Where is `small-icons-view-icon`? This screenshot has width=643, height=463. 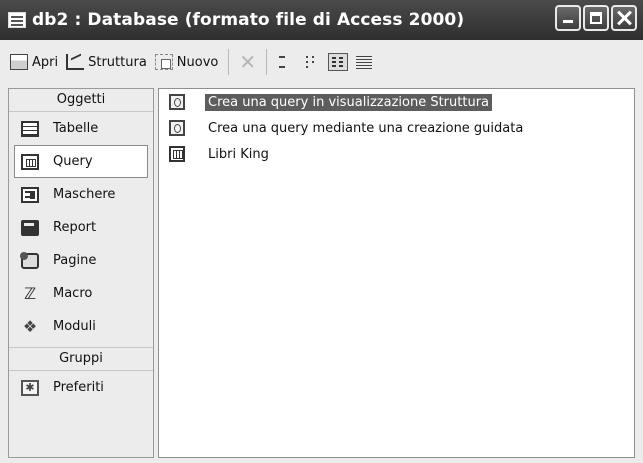 small-icons-view-icon is located at coordinates (312, 62).